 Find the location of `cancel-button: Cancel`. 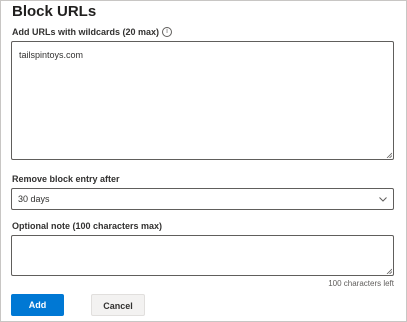

cancel-button: Cancel is located at coordinates (118, 305).